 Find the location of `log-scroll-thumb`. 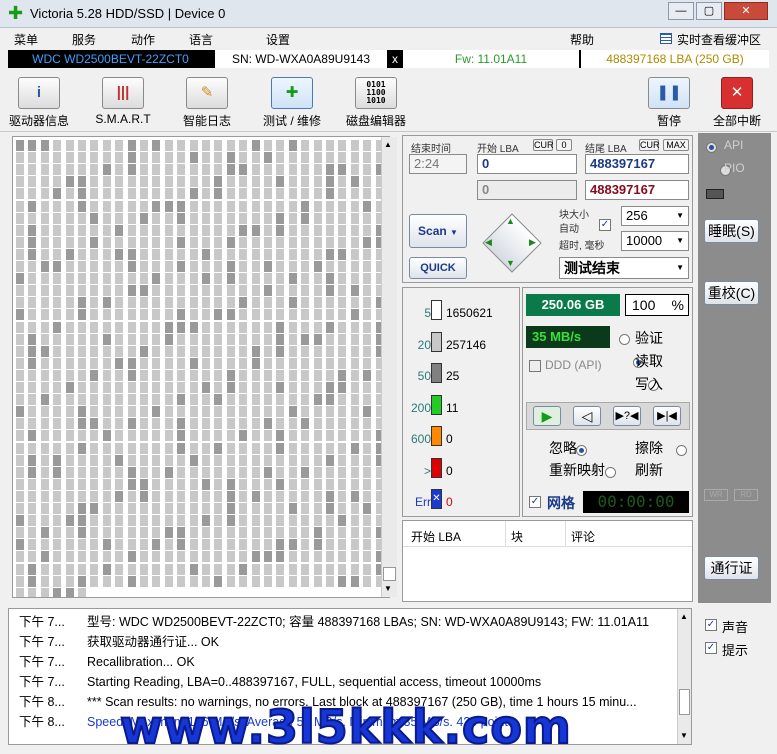

log-scroll-thumb is located at coordinates (684, 702).